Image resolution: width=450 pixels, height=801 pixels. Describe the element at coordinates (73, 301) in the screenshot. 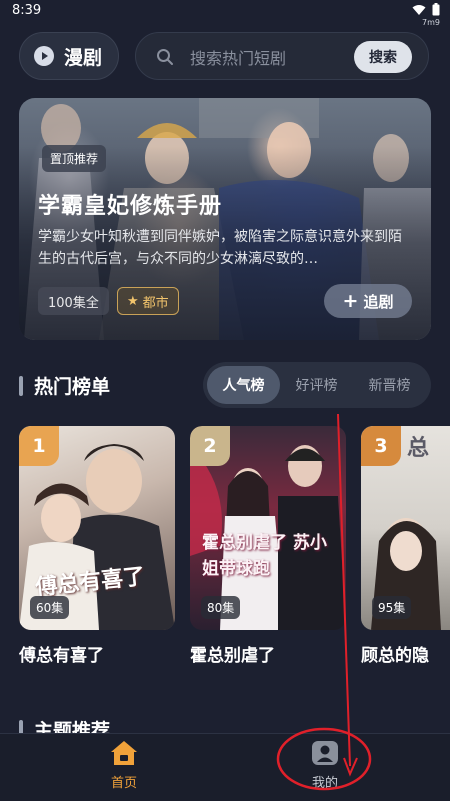

I see `banner-episode-count: 100集全` at that location.